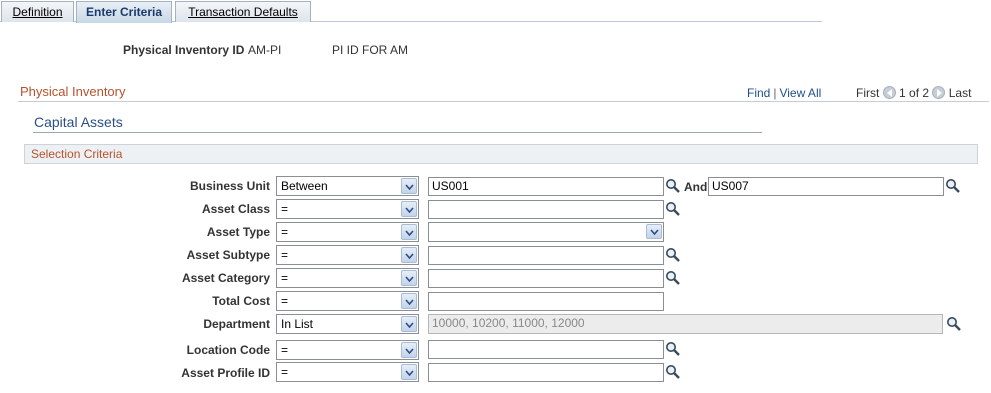  What do you see at coordinates (546, 372) in the screenshot?
I see `asset-profile-id-input` at bounding box center [546, 372].